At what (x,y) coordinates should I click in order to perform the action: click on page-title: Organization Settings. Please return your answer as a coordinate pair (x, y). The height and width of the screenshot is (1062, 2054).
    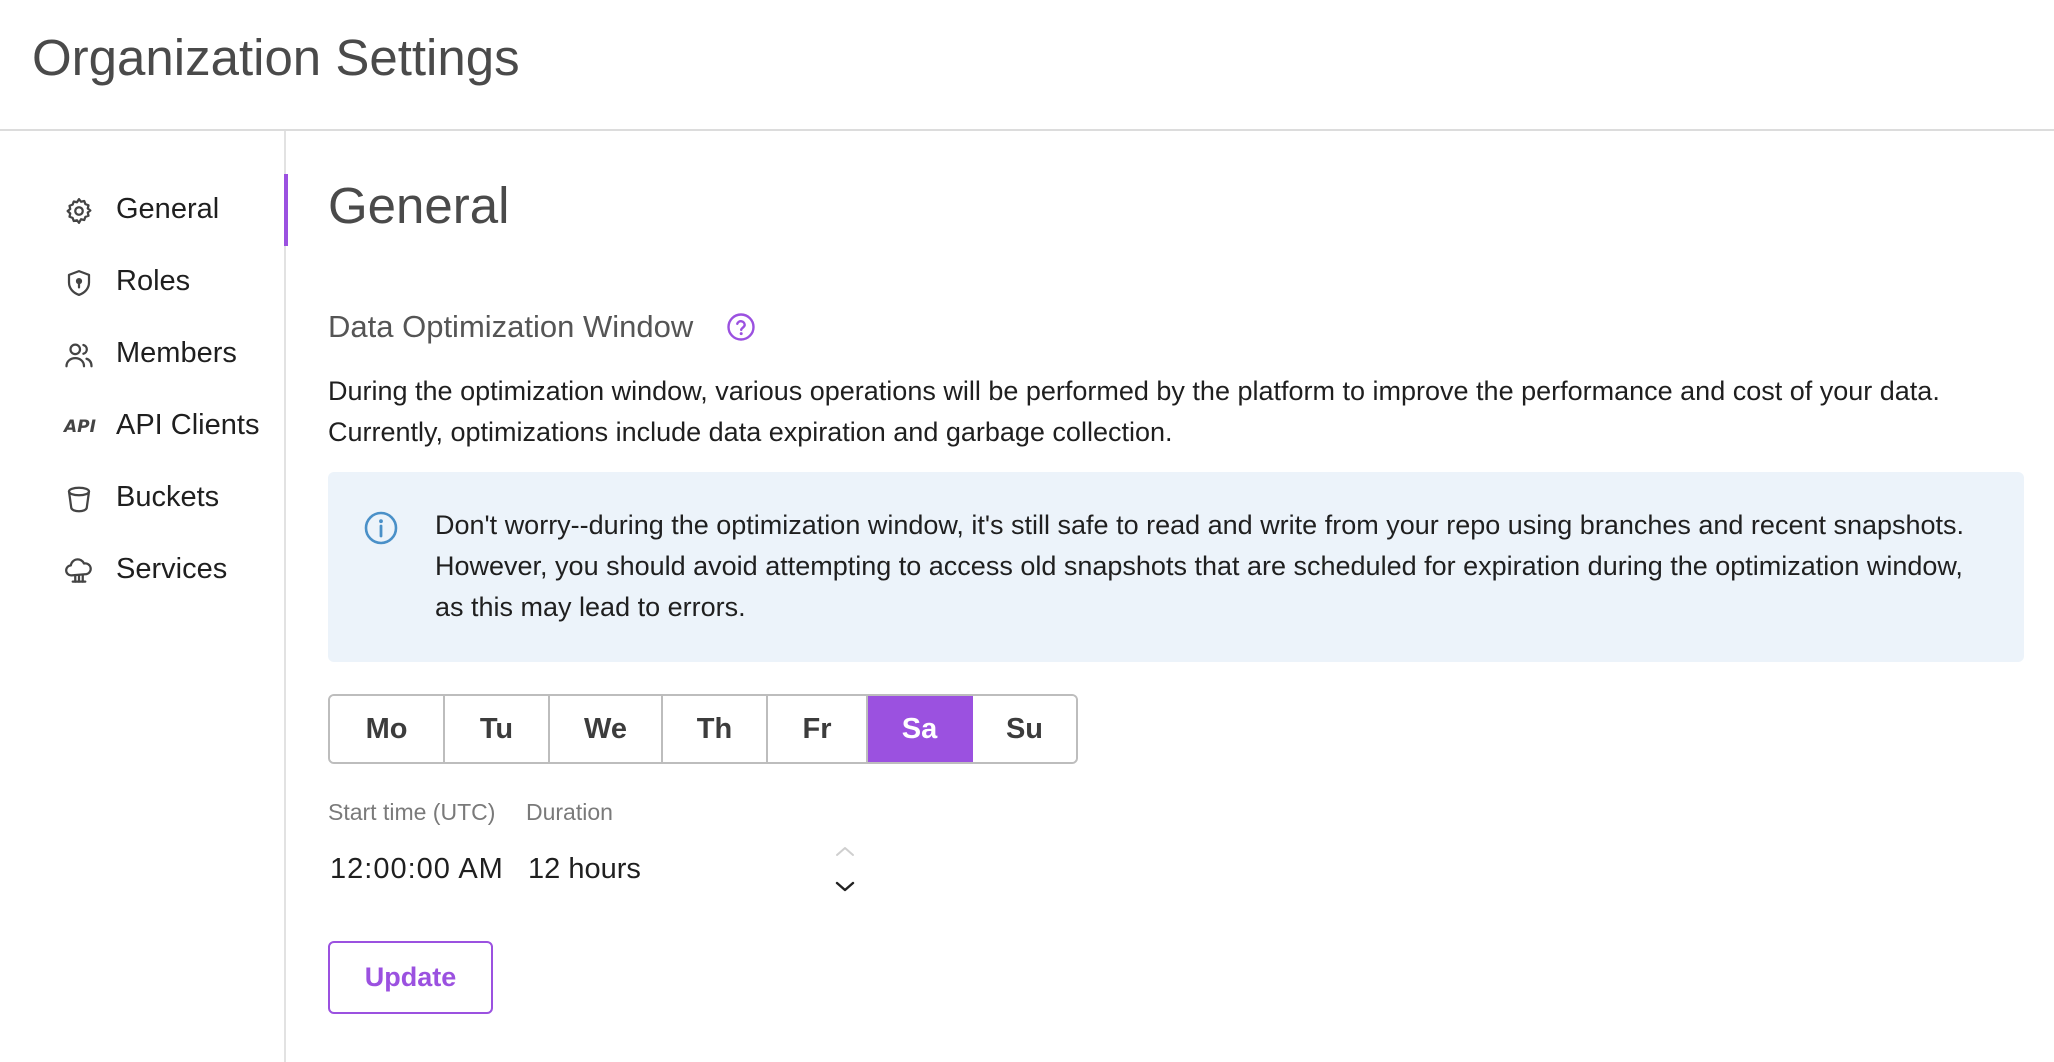
    Looking at the image, I should click on (276, 57).